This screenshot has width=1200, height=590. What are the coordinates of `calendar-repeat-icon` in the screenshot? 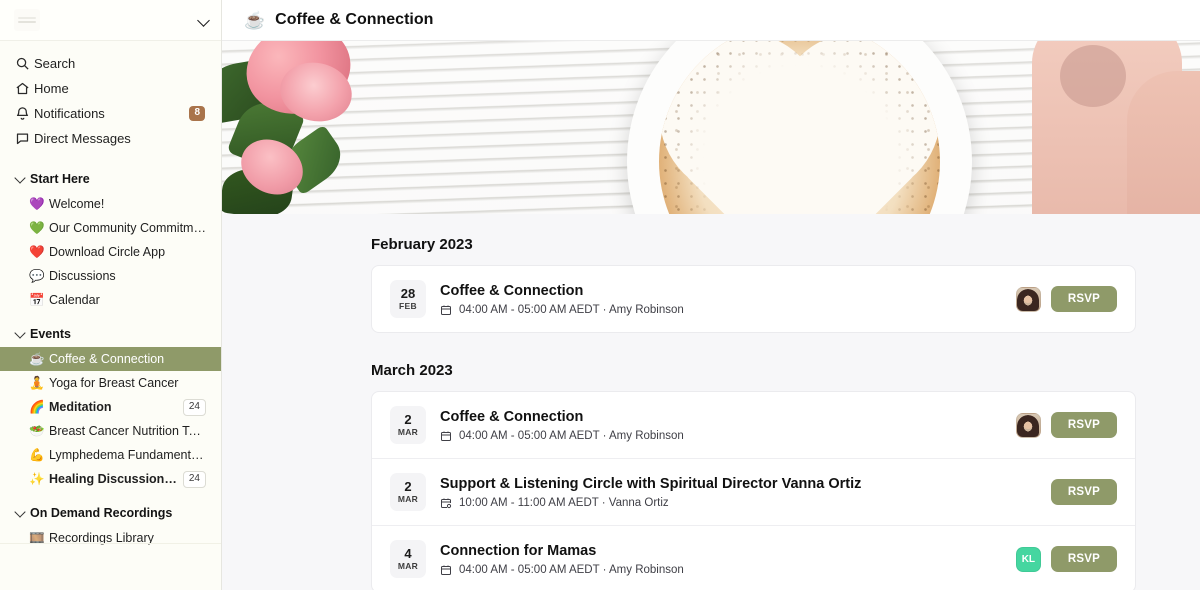 It's located at (446, 503).